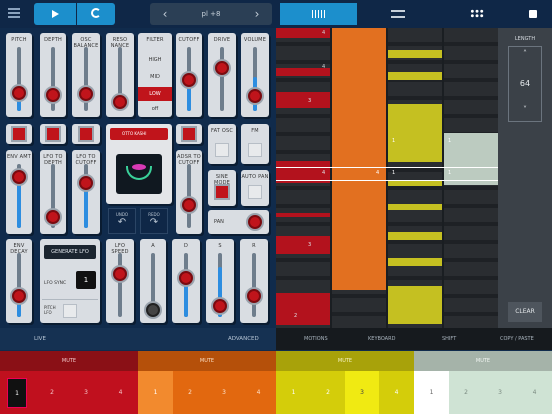  What do you see at coordinates (19, 192) in the screenshot?
I see `env-amt-slider: ENV AMT` at bounding box center [19, 192].